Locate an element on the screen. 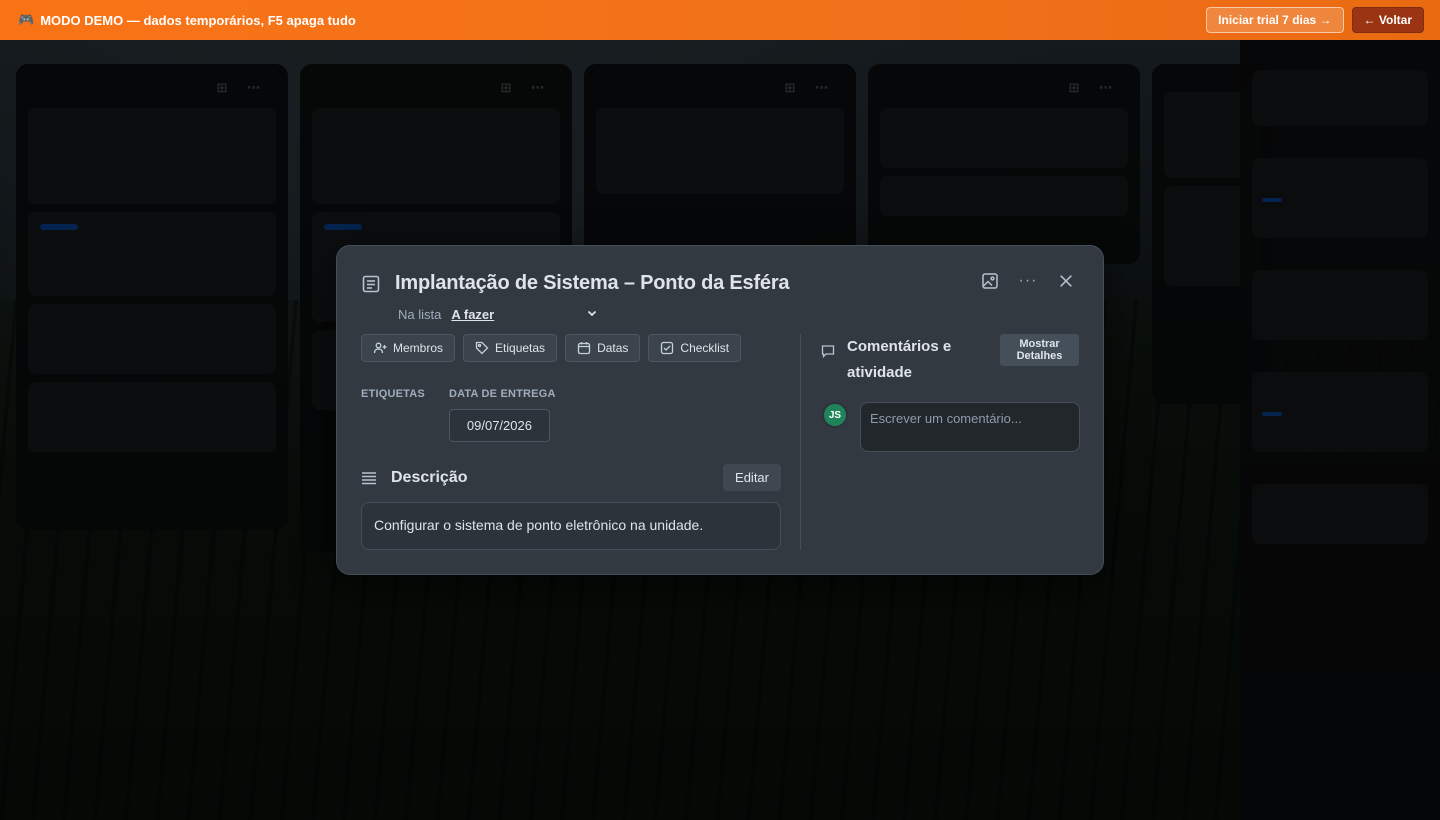 The width and height of the screenshot is (1440, 820). card-action-buttons: Membros Etiquetas Datas Checklist is located at coordinates (551, 348).